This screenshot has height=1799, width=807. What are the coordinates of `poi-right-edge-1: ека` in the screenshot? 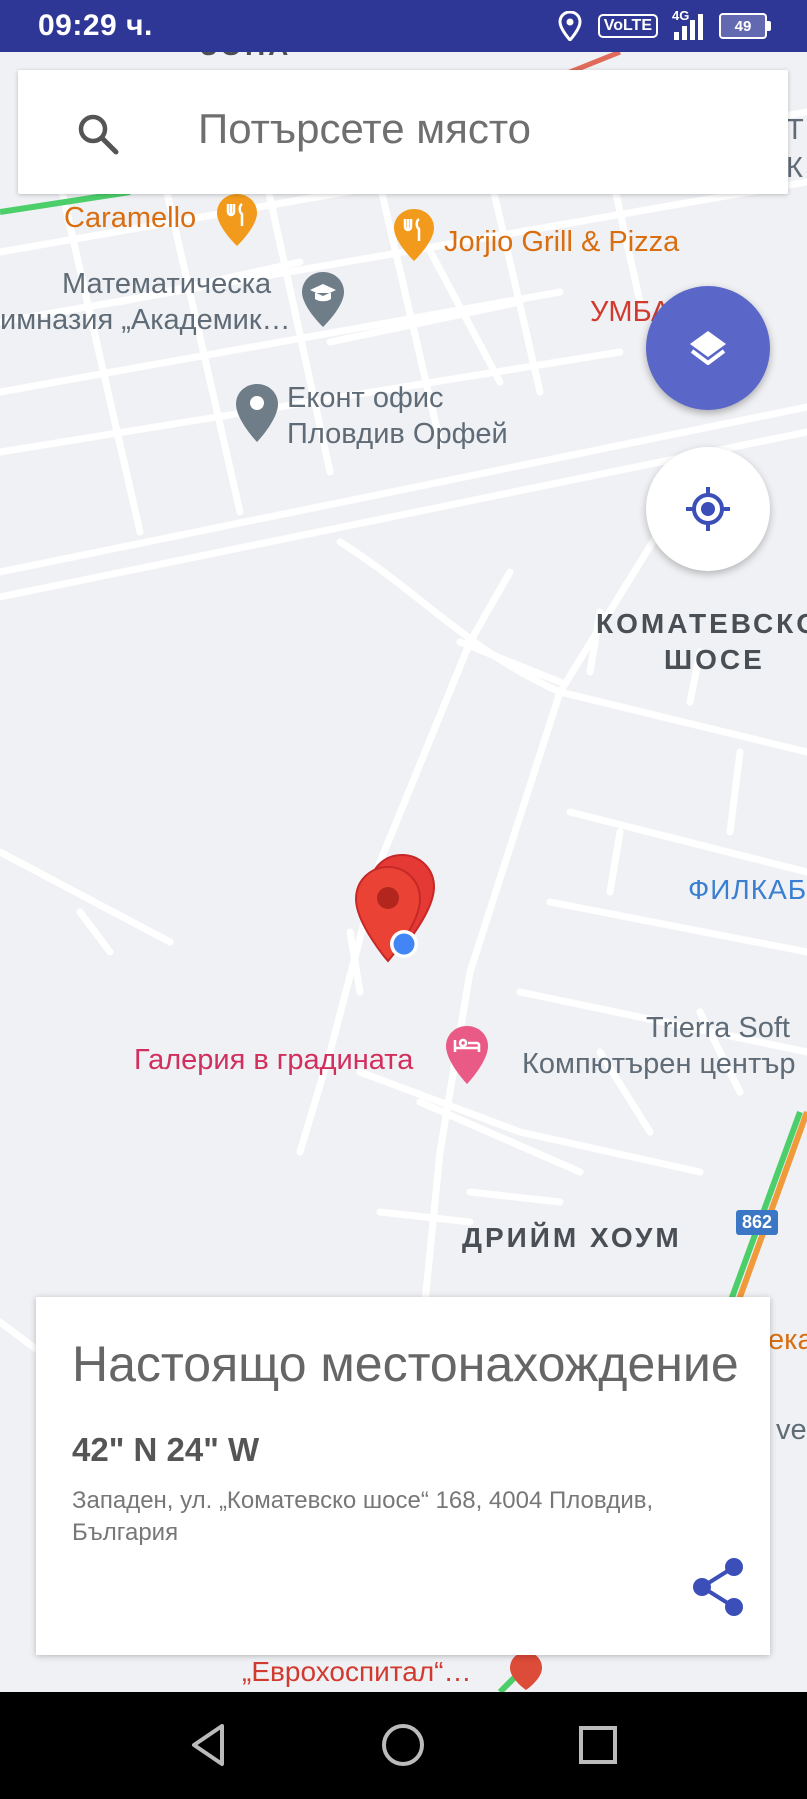 It's located at (787, 1340).